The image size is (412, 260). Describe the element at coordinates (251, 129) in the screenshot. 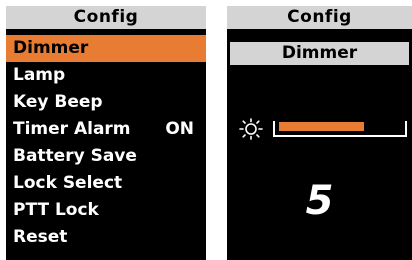

I see `sun-icon` at that location.